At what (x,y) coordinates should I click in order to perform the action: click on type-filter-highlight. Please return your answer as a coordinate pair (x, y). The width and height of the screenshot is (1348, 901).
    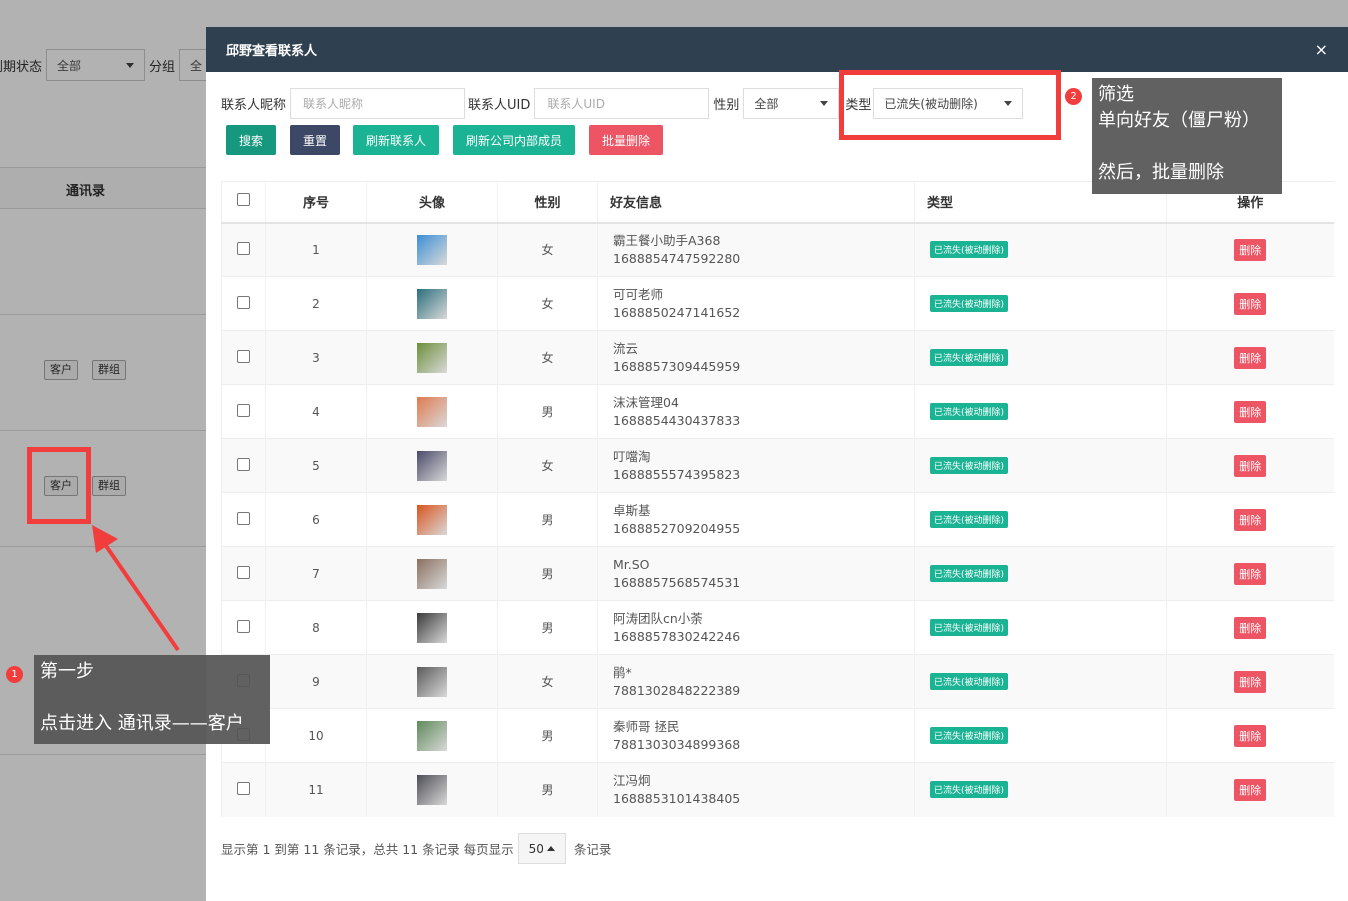
    Looking at the image, I should click on (950, 105).